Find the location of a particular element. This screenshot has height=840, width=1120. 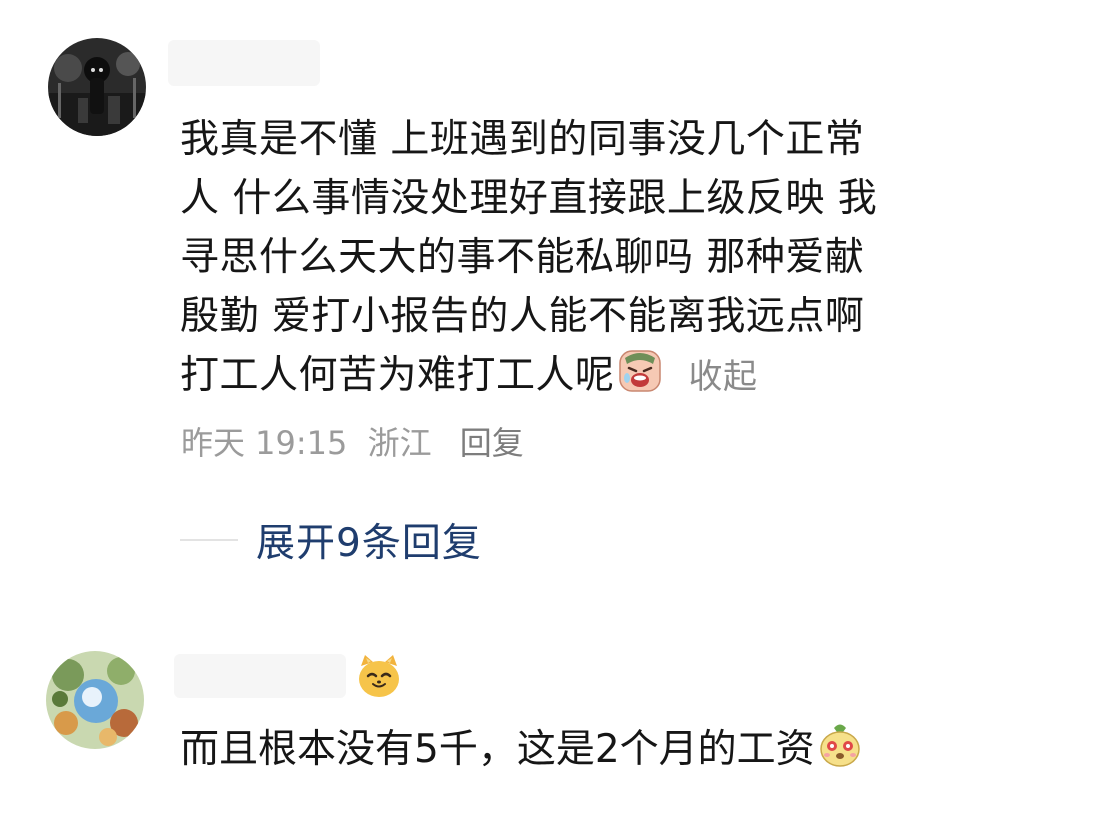

divider is located at coordinates (209, 540).